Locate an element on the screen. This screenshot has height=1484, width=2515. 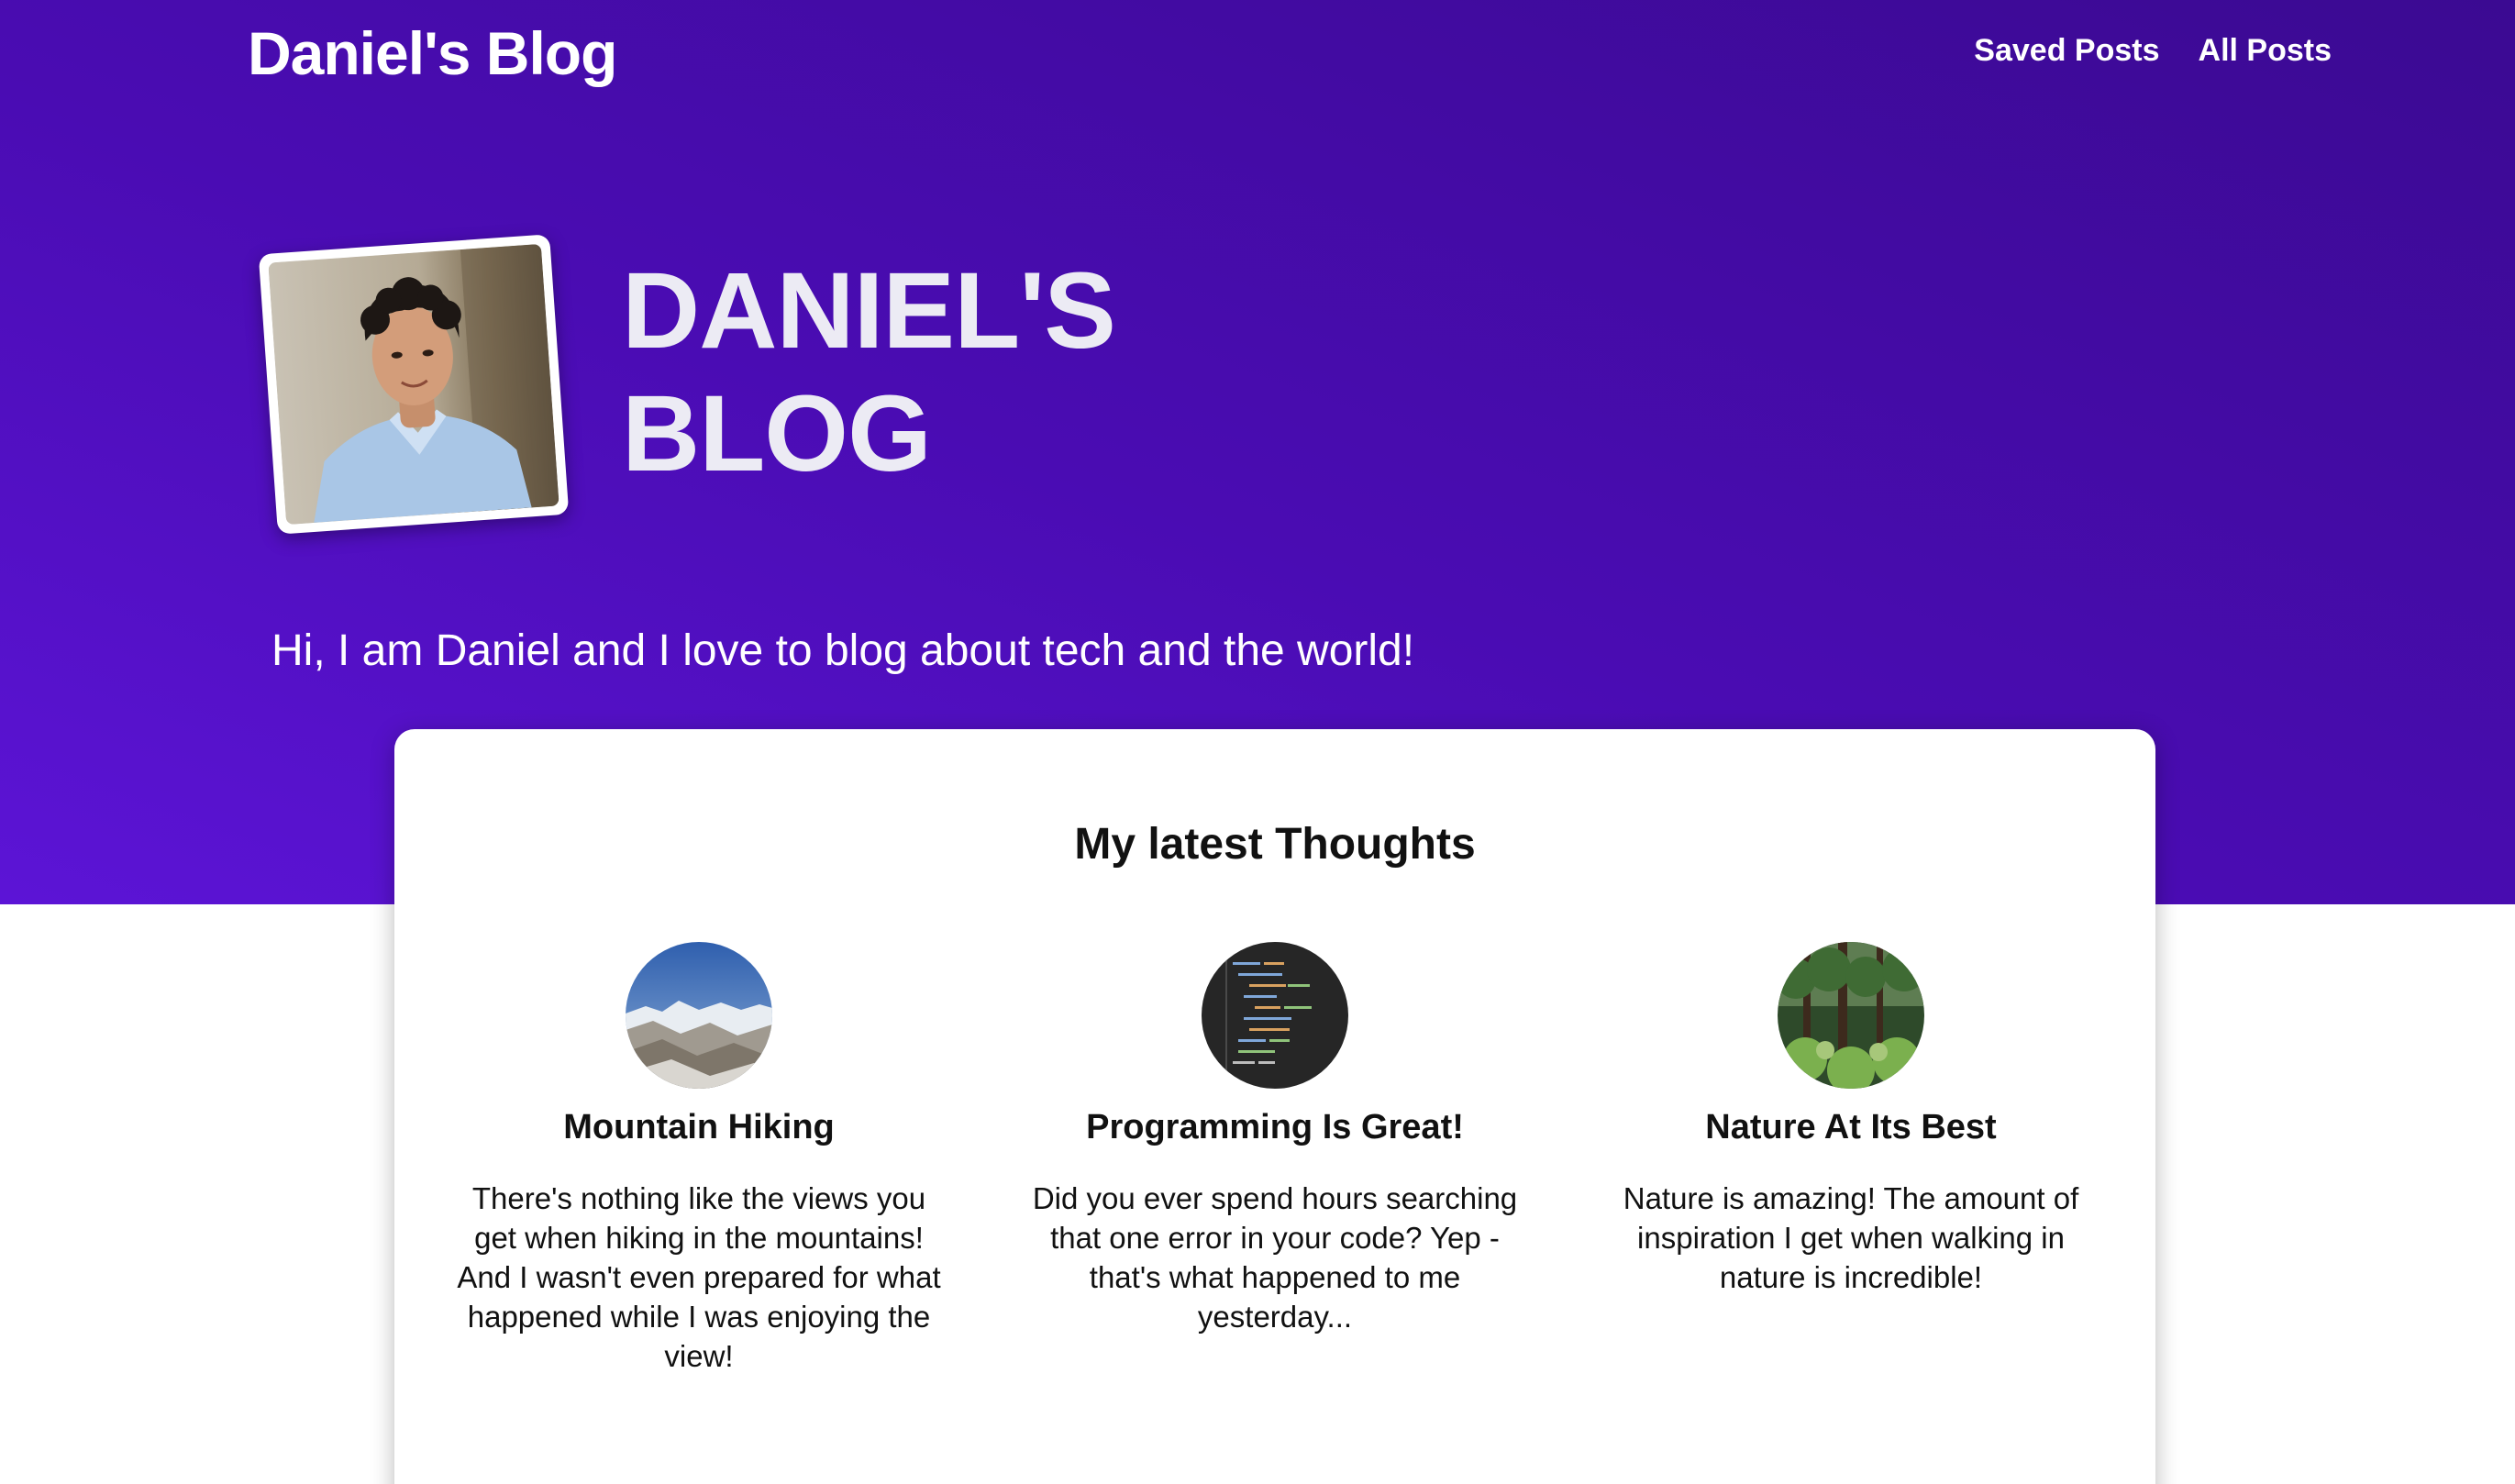
hero-title: DANIEL'S BLOG is located at coordinates (869, 372).